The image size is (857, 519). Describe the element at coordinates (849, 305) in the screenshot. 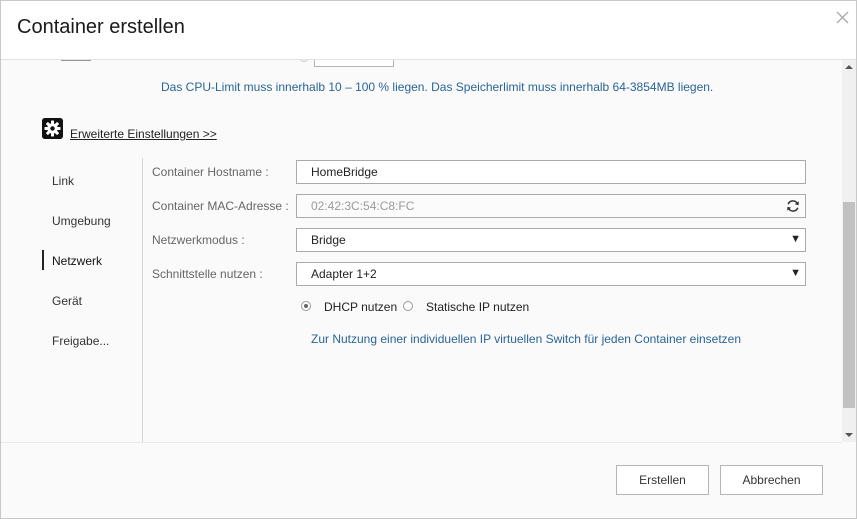

I see `scrollbar-thumb` at that location.